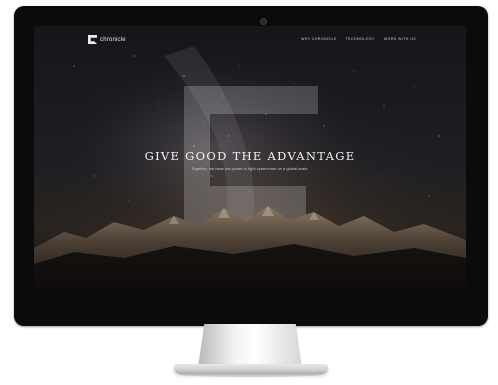  Describe the element at coordinates (263, 21) in the screenshot. I see `webcam-icon` at that location.